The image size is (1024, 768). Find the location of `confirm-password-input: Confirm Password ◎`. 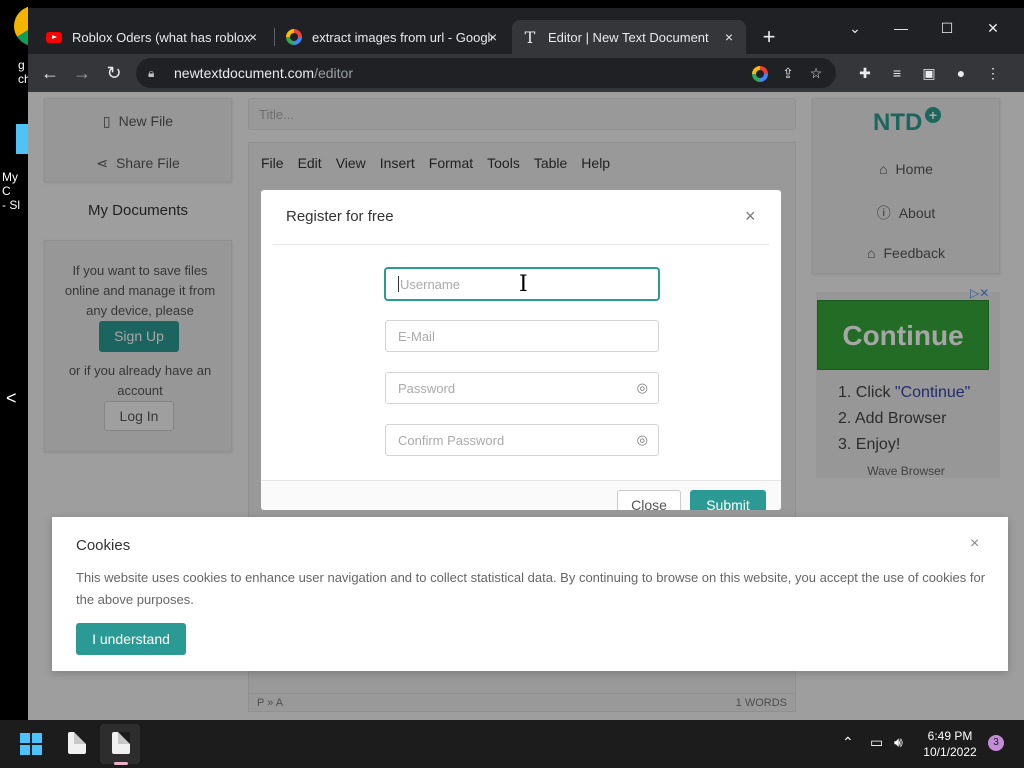

confirm-password-input: Confirm Password ◎ is located at coordinates (522, 440).